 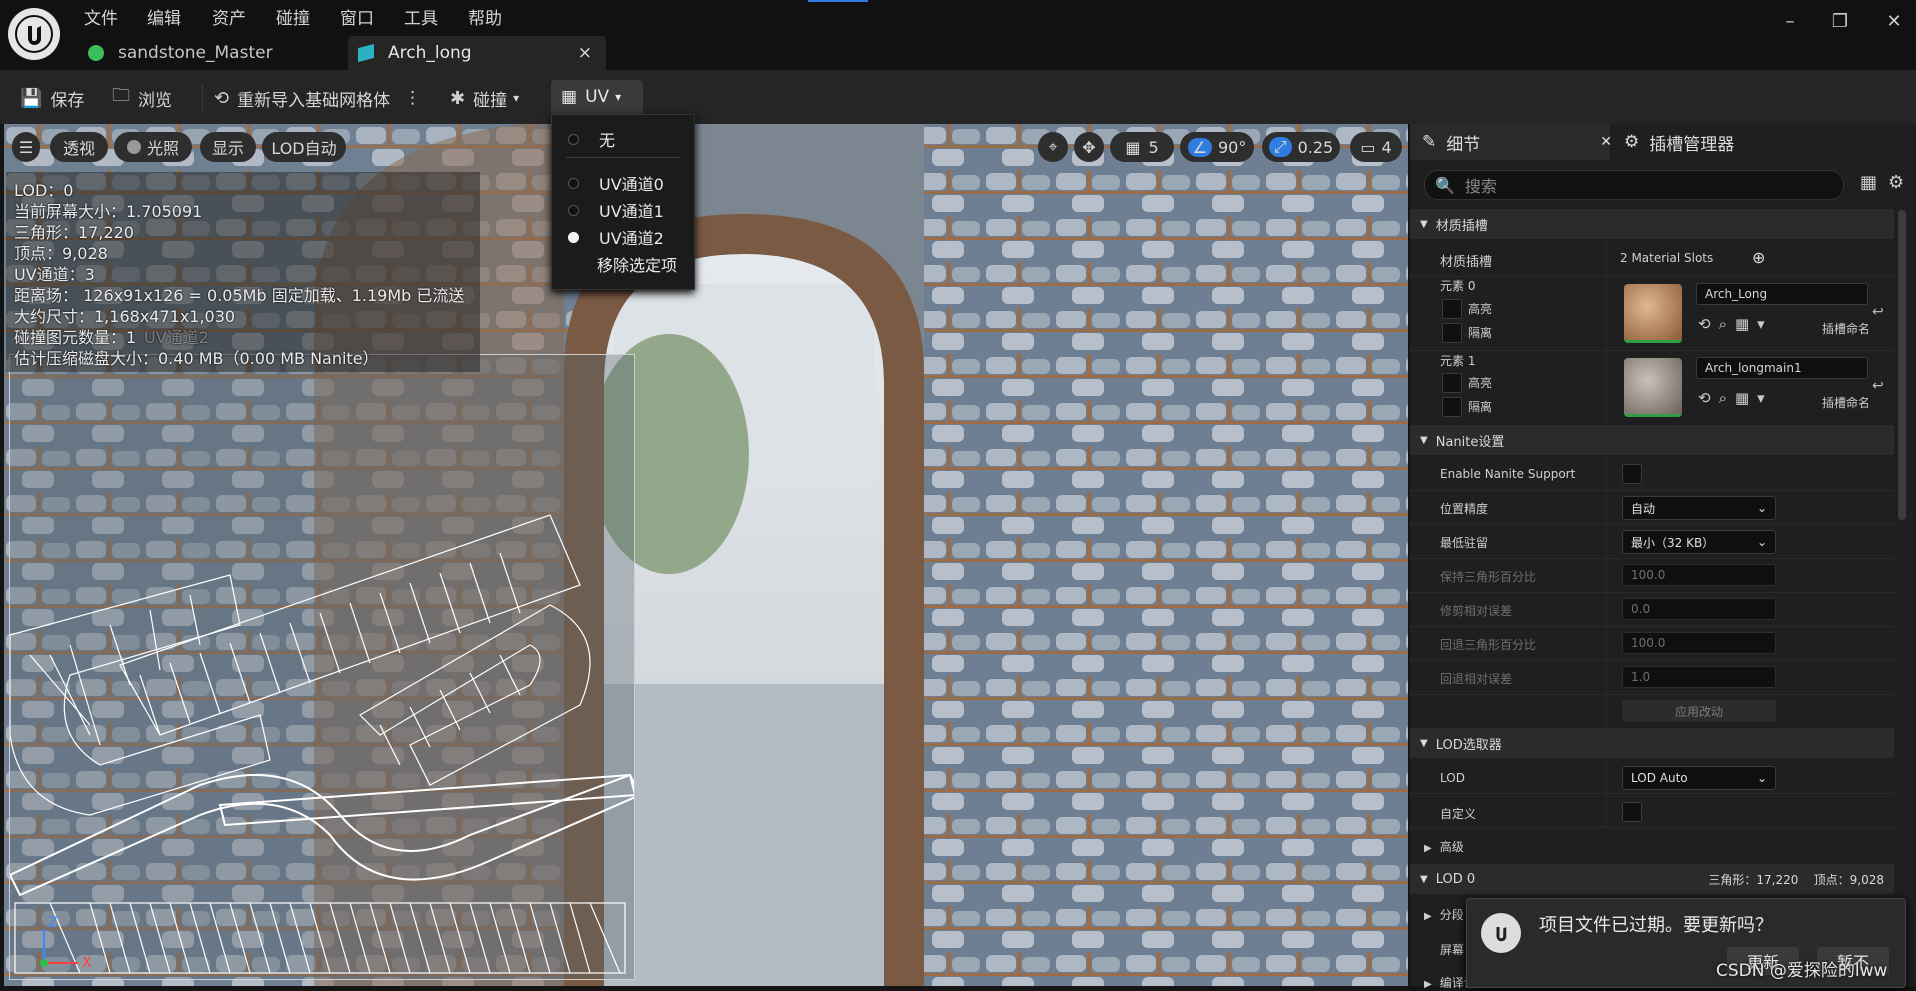 What do you see at coordinates (101, 16) in the screenshot?
I see `menu-file: 文件` at bounding box center [101, 16].